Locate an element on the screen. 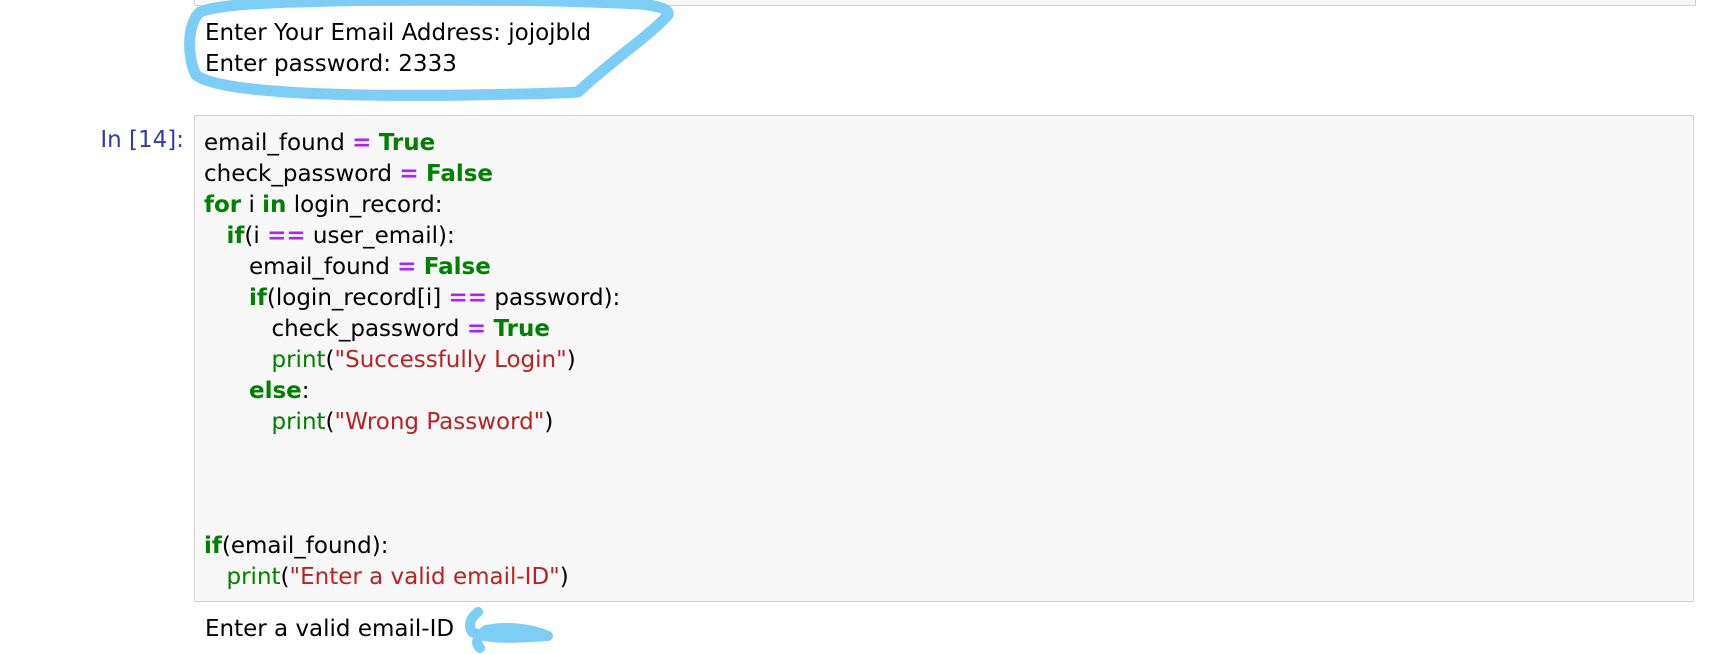  code-line: if(email_found): is located at coordinates (296, 546).